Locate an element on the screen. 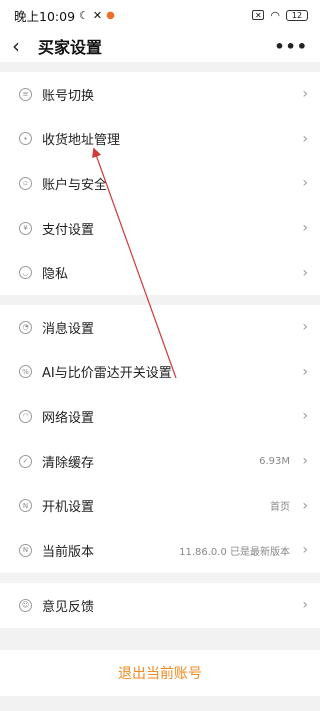  row-label: 支付设置 is located at coordinates (68, 230).